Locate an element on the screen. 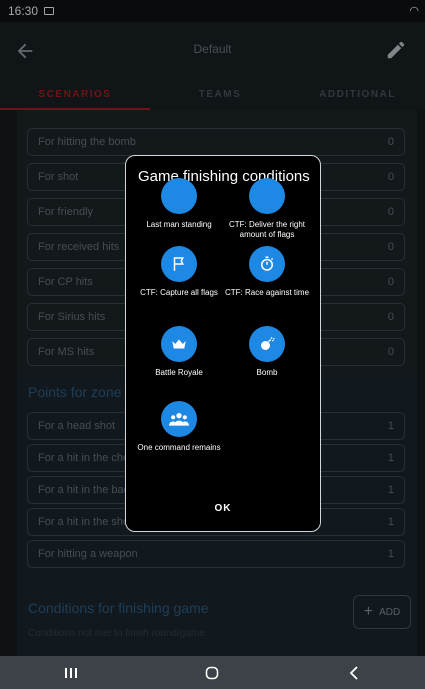 This screenshot has height=689, width=425. system-nav-bar is located at coordinates (212, 672).